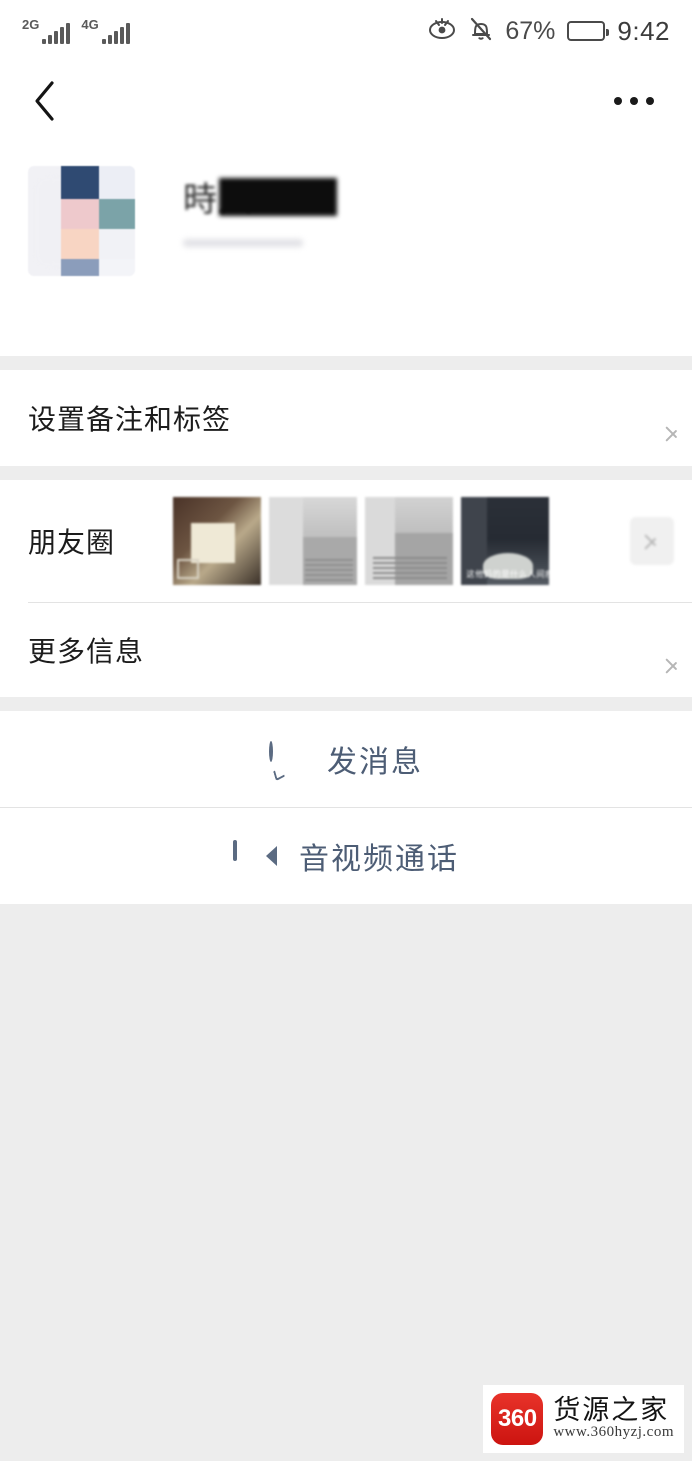 The height and width of the screenshot is (1461, 692). Describe the element at coordinates (613, 1432) in the screenshot. I see `watermark-url: www.360hyzj.com` at that location.